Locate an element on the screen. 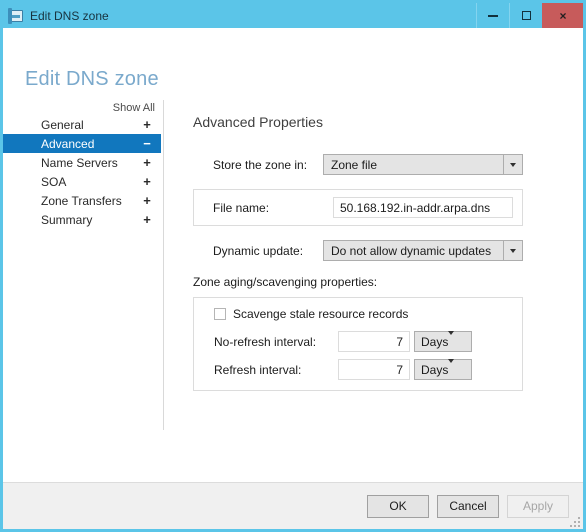 The width and height of the screenshot is (586, 532). dynamic-update-select: Do not allow dynamic updates is located at coordinates (423, 250).